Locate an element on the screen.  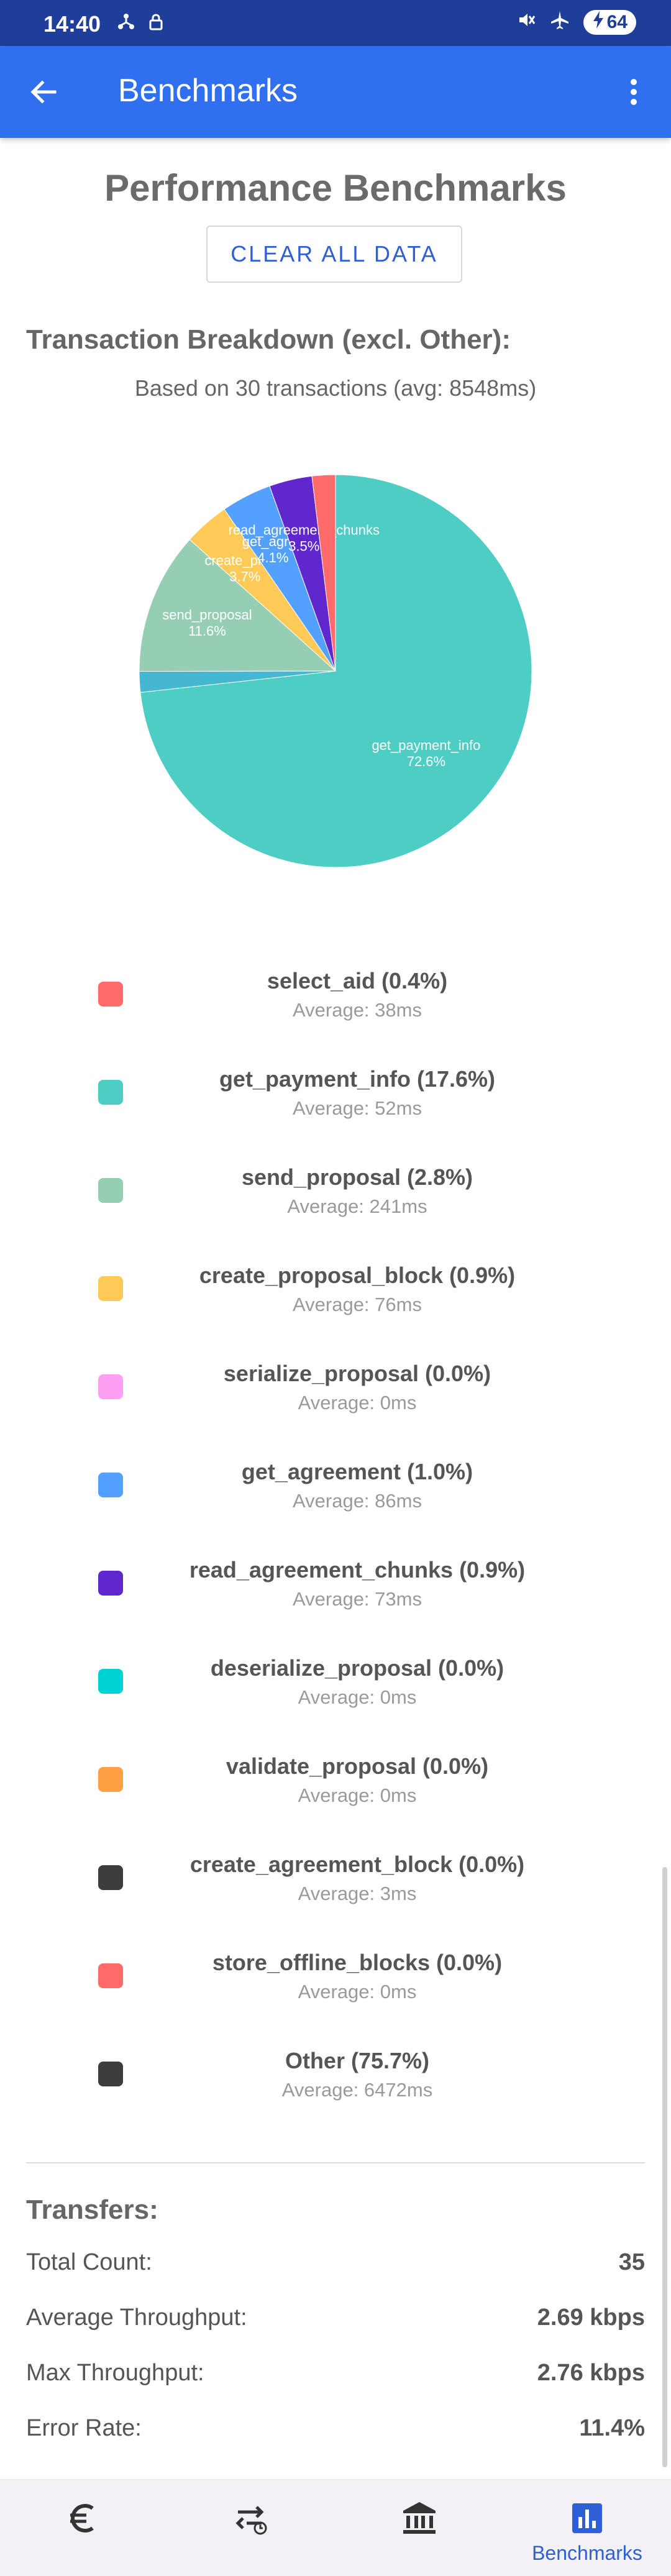
nav-item-euro is located at coordinates (84, 2528).